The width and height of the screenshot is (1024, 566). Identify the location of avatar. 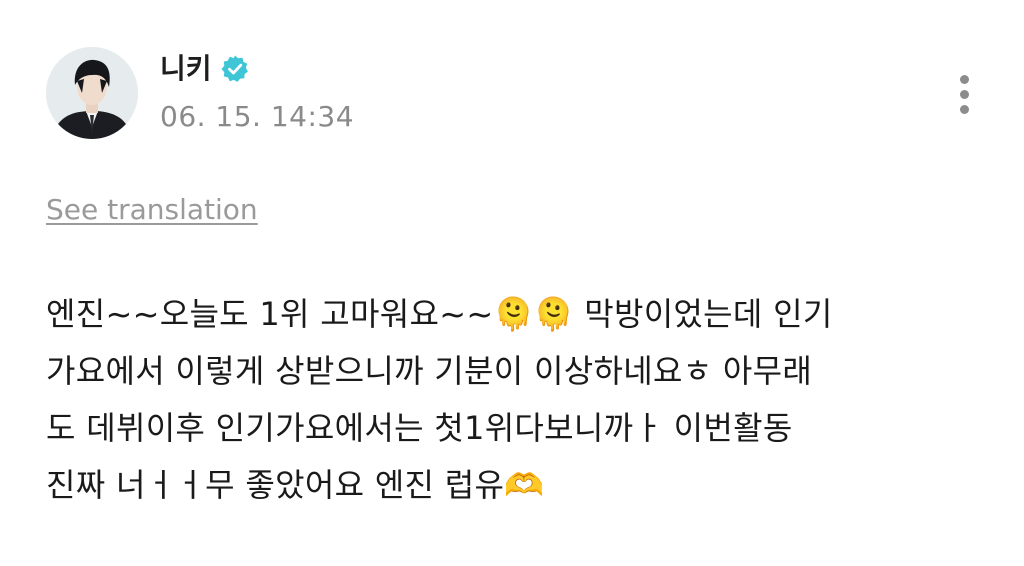
(92, 93).